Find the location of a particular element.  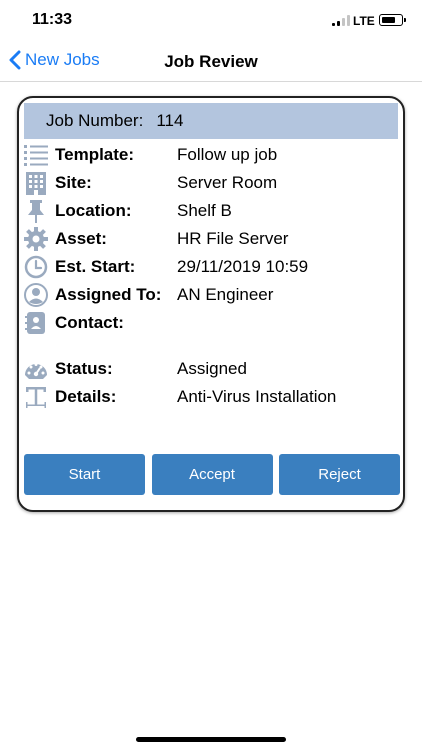

battery-icon is located at coordinates (392, 20).